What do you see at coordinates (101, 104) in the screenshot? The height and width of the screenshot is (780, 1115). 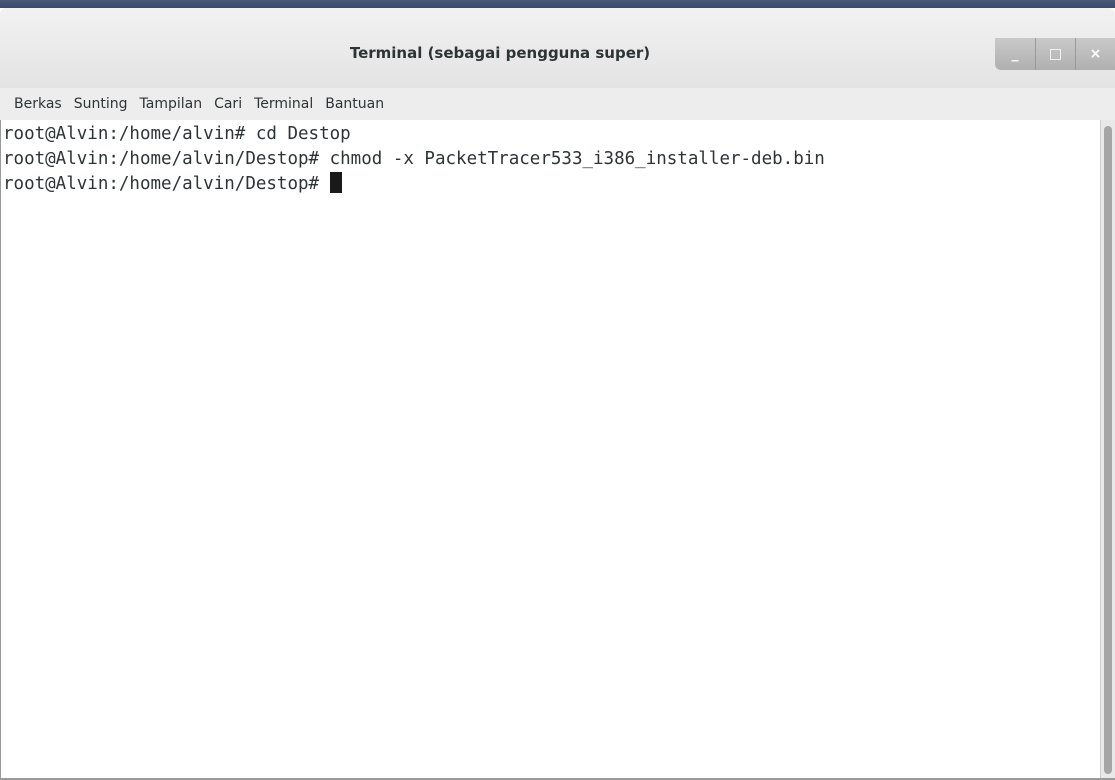 I see `menu-sunting: Sunting` at bounding box center [101, 104].